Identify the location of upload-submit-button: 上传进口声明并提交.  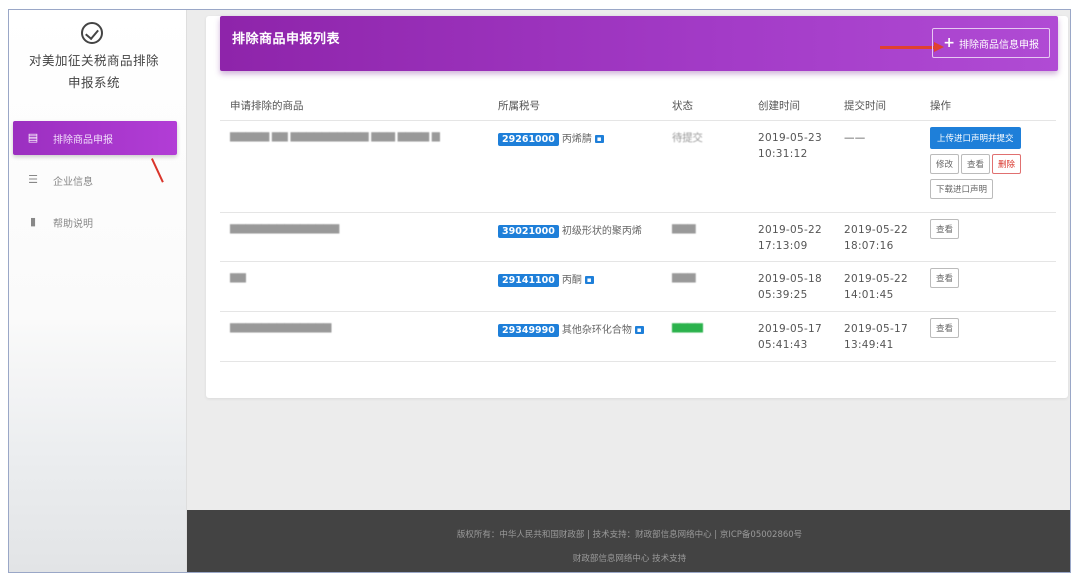
(975, 137).